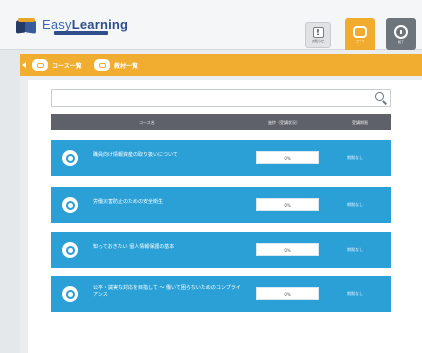  I want to click on book-icon, so click(360, 31).